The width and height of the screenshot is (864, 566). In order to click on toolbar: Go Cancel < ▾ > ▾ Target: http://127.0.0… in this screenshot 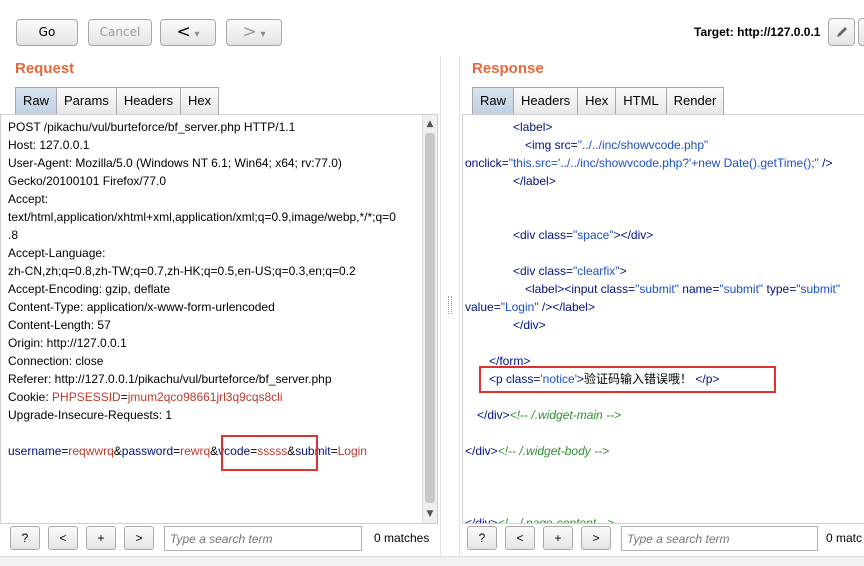, I will do `click(432, 28)`.